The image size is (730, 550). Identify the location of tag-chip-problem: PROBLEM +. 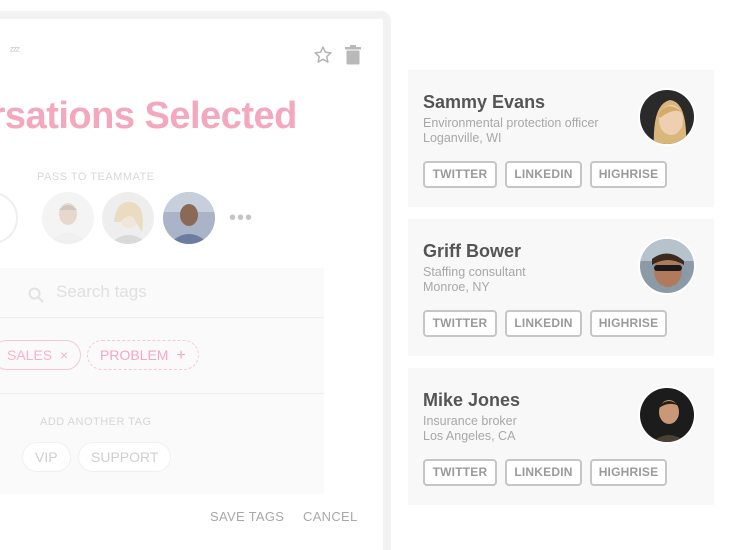
(143, 355).